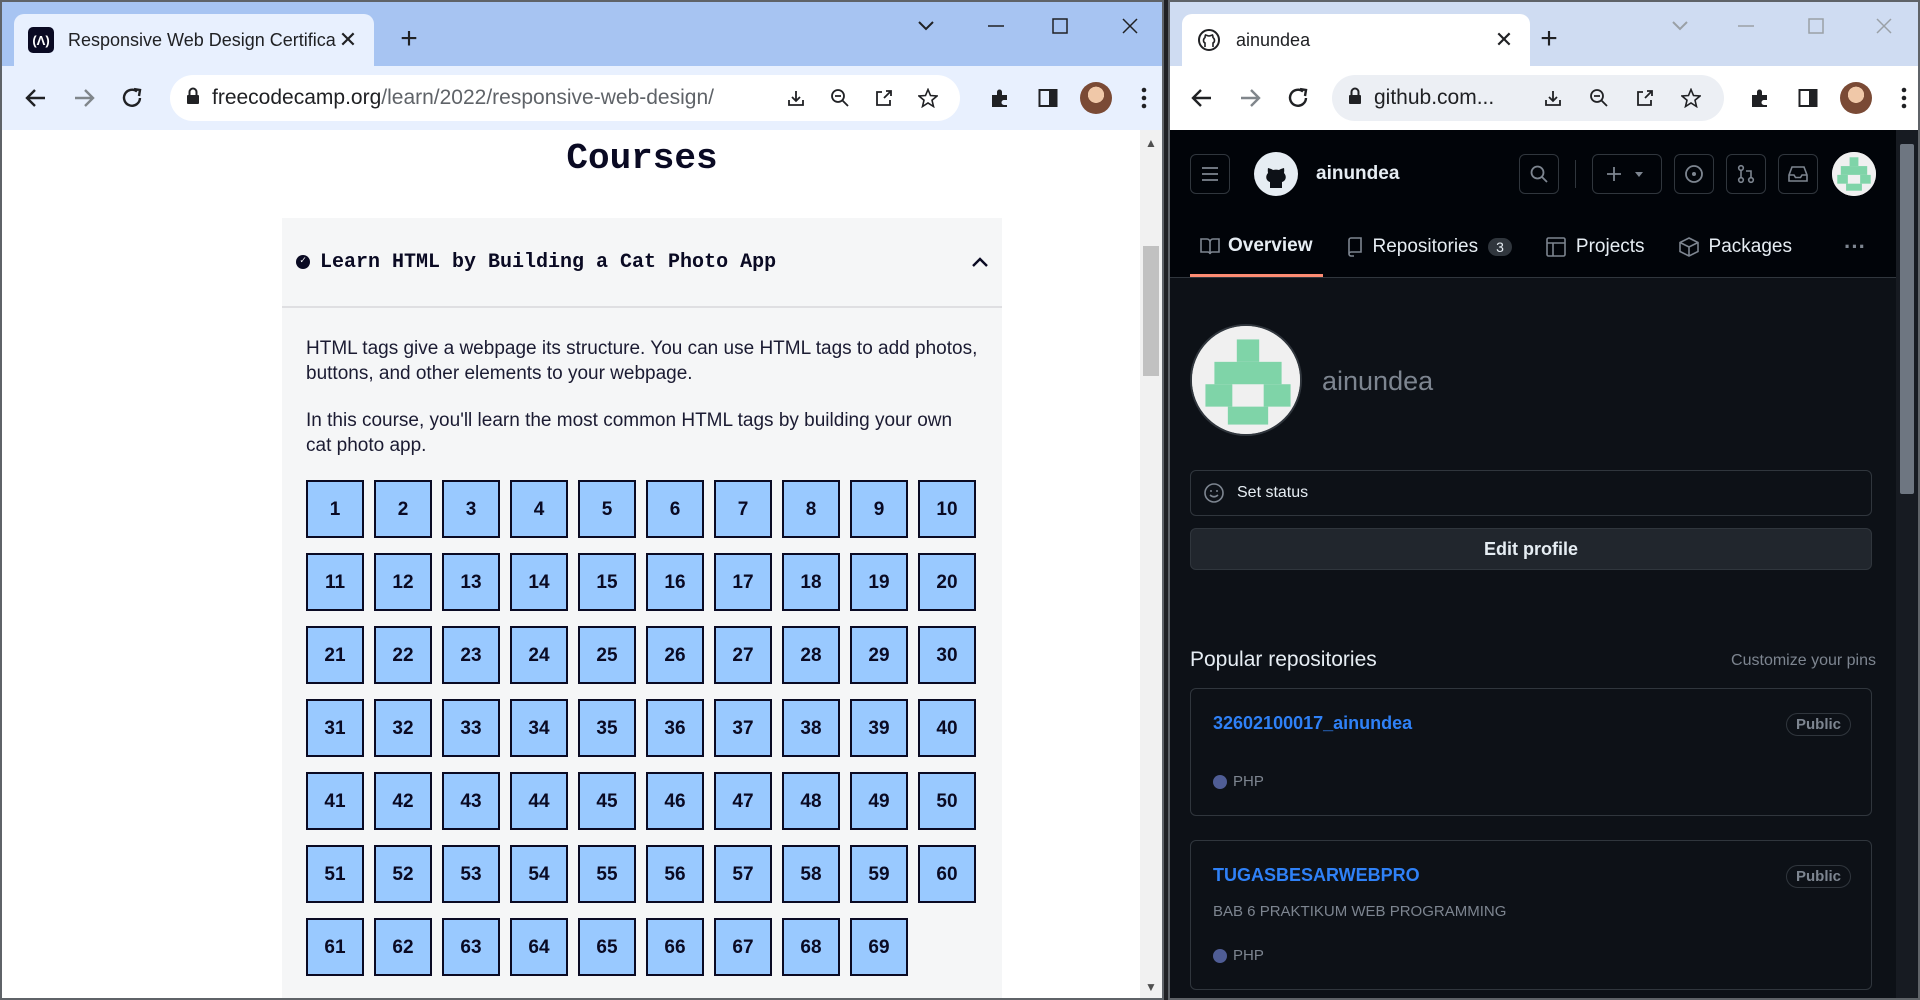 The width and height of the screenshot is (1920, 1000). Describe the element at coordinates (1531, 493) in the screenshot. I see `set-status-button: Set status` at that location.